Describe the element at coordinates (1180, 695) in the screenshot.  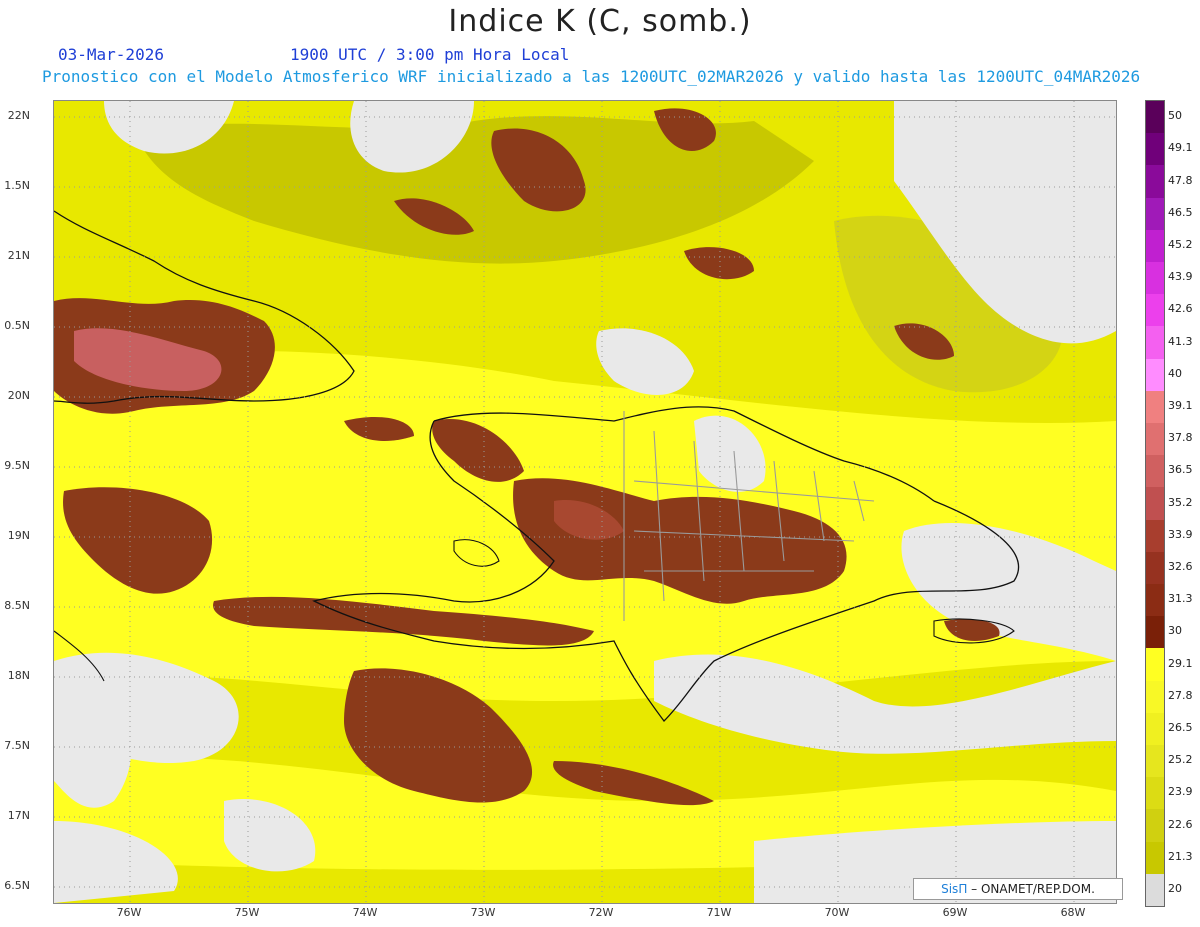
I see `colorbar-label: 27.8` at that location.